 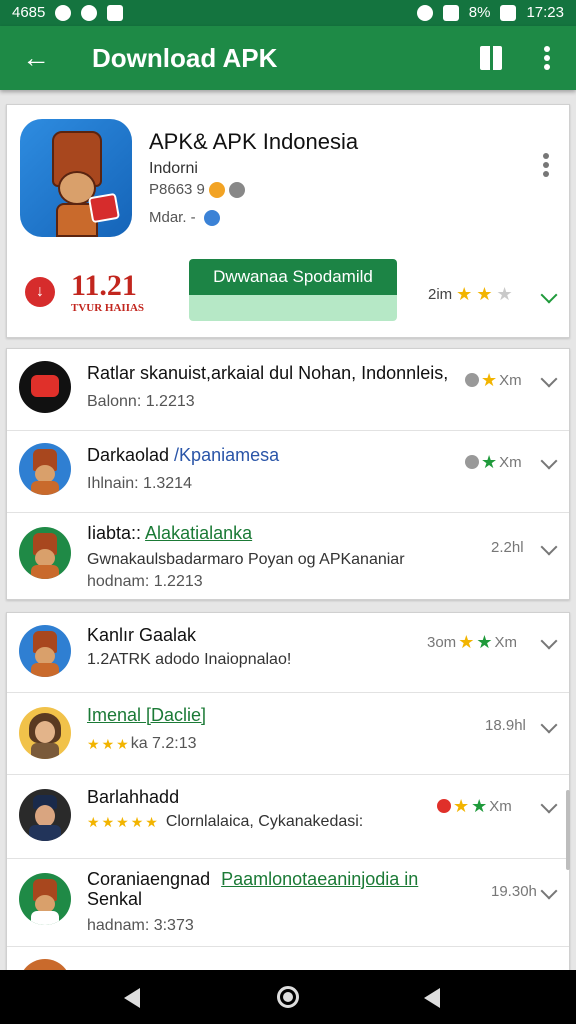 I want to click on app-meta: Mdar. -, so click(x=184, y=217).